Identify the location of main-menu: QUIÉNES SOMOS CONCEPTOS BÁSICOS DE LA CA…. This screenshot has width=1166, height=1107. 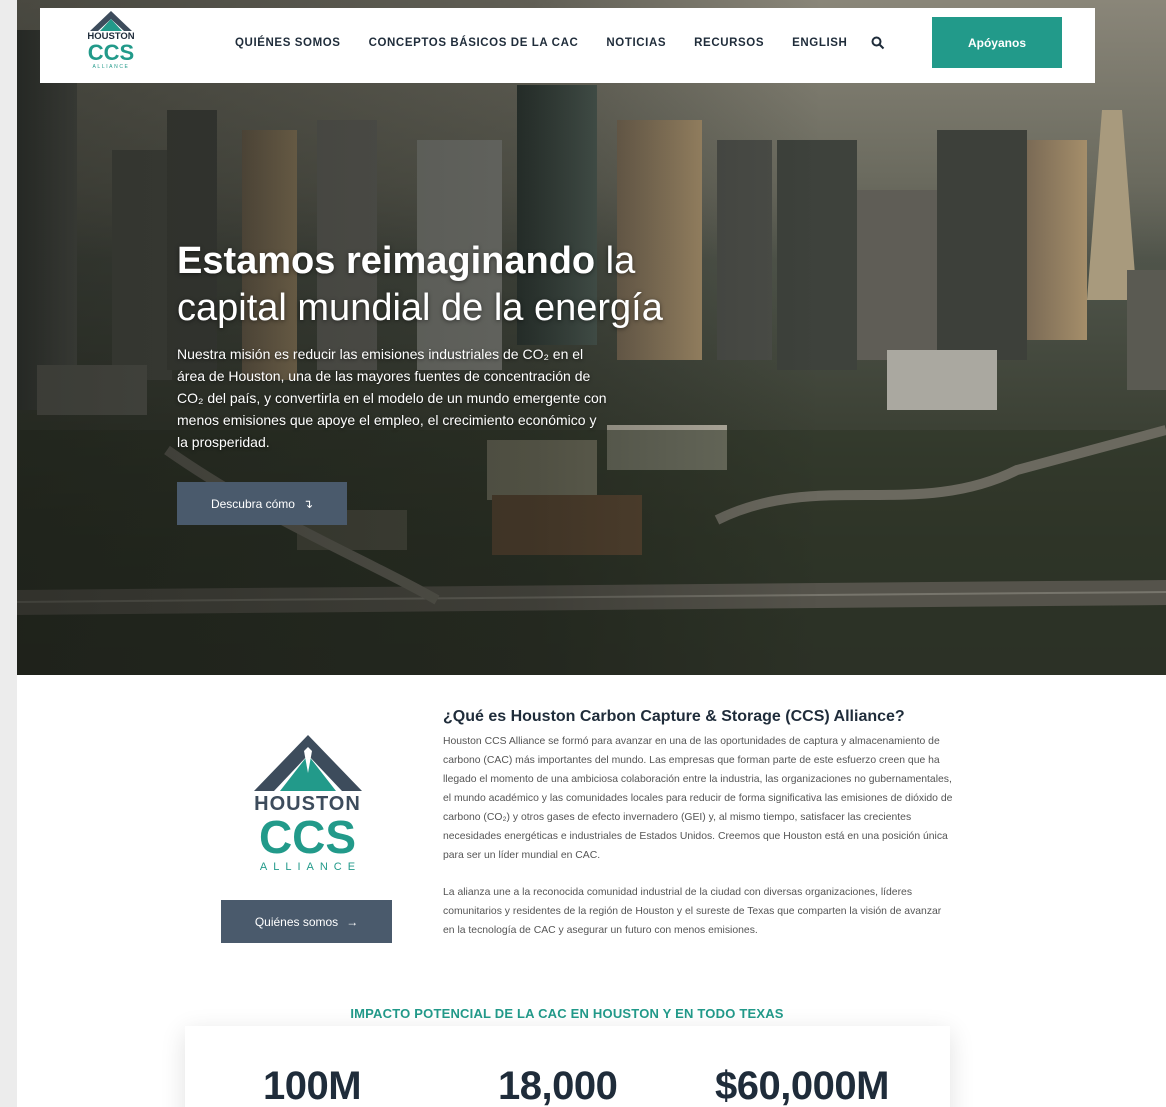
(560, 43).